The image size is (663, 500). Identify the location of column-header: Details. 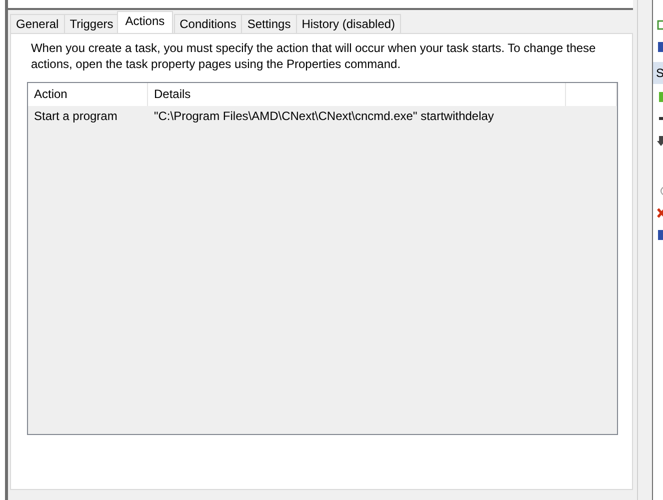
(357, 94).